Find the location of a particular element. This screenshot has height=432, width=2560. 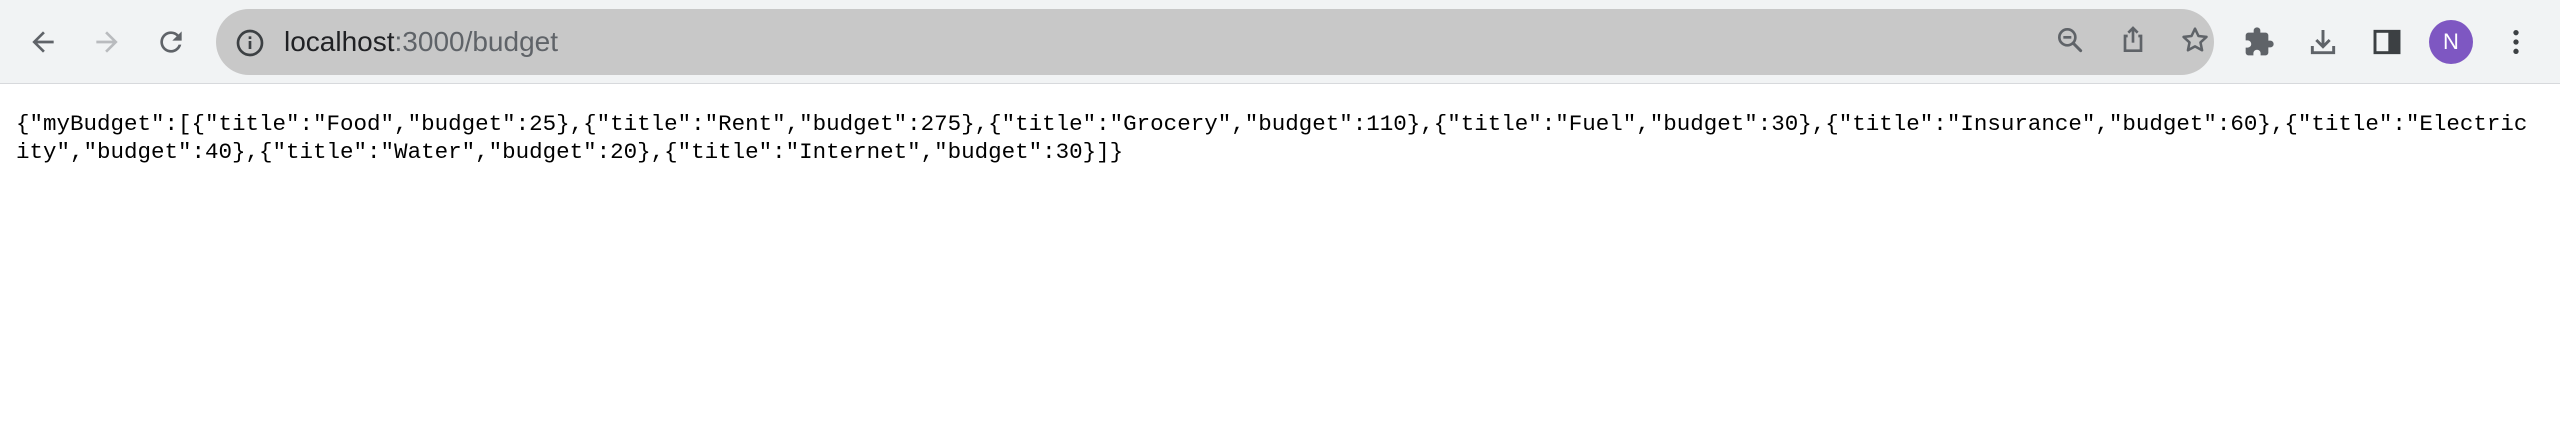

url-path: :3000/budget is located at coordinates (476, 41).